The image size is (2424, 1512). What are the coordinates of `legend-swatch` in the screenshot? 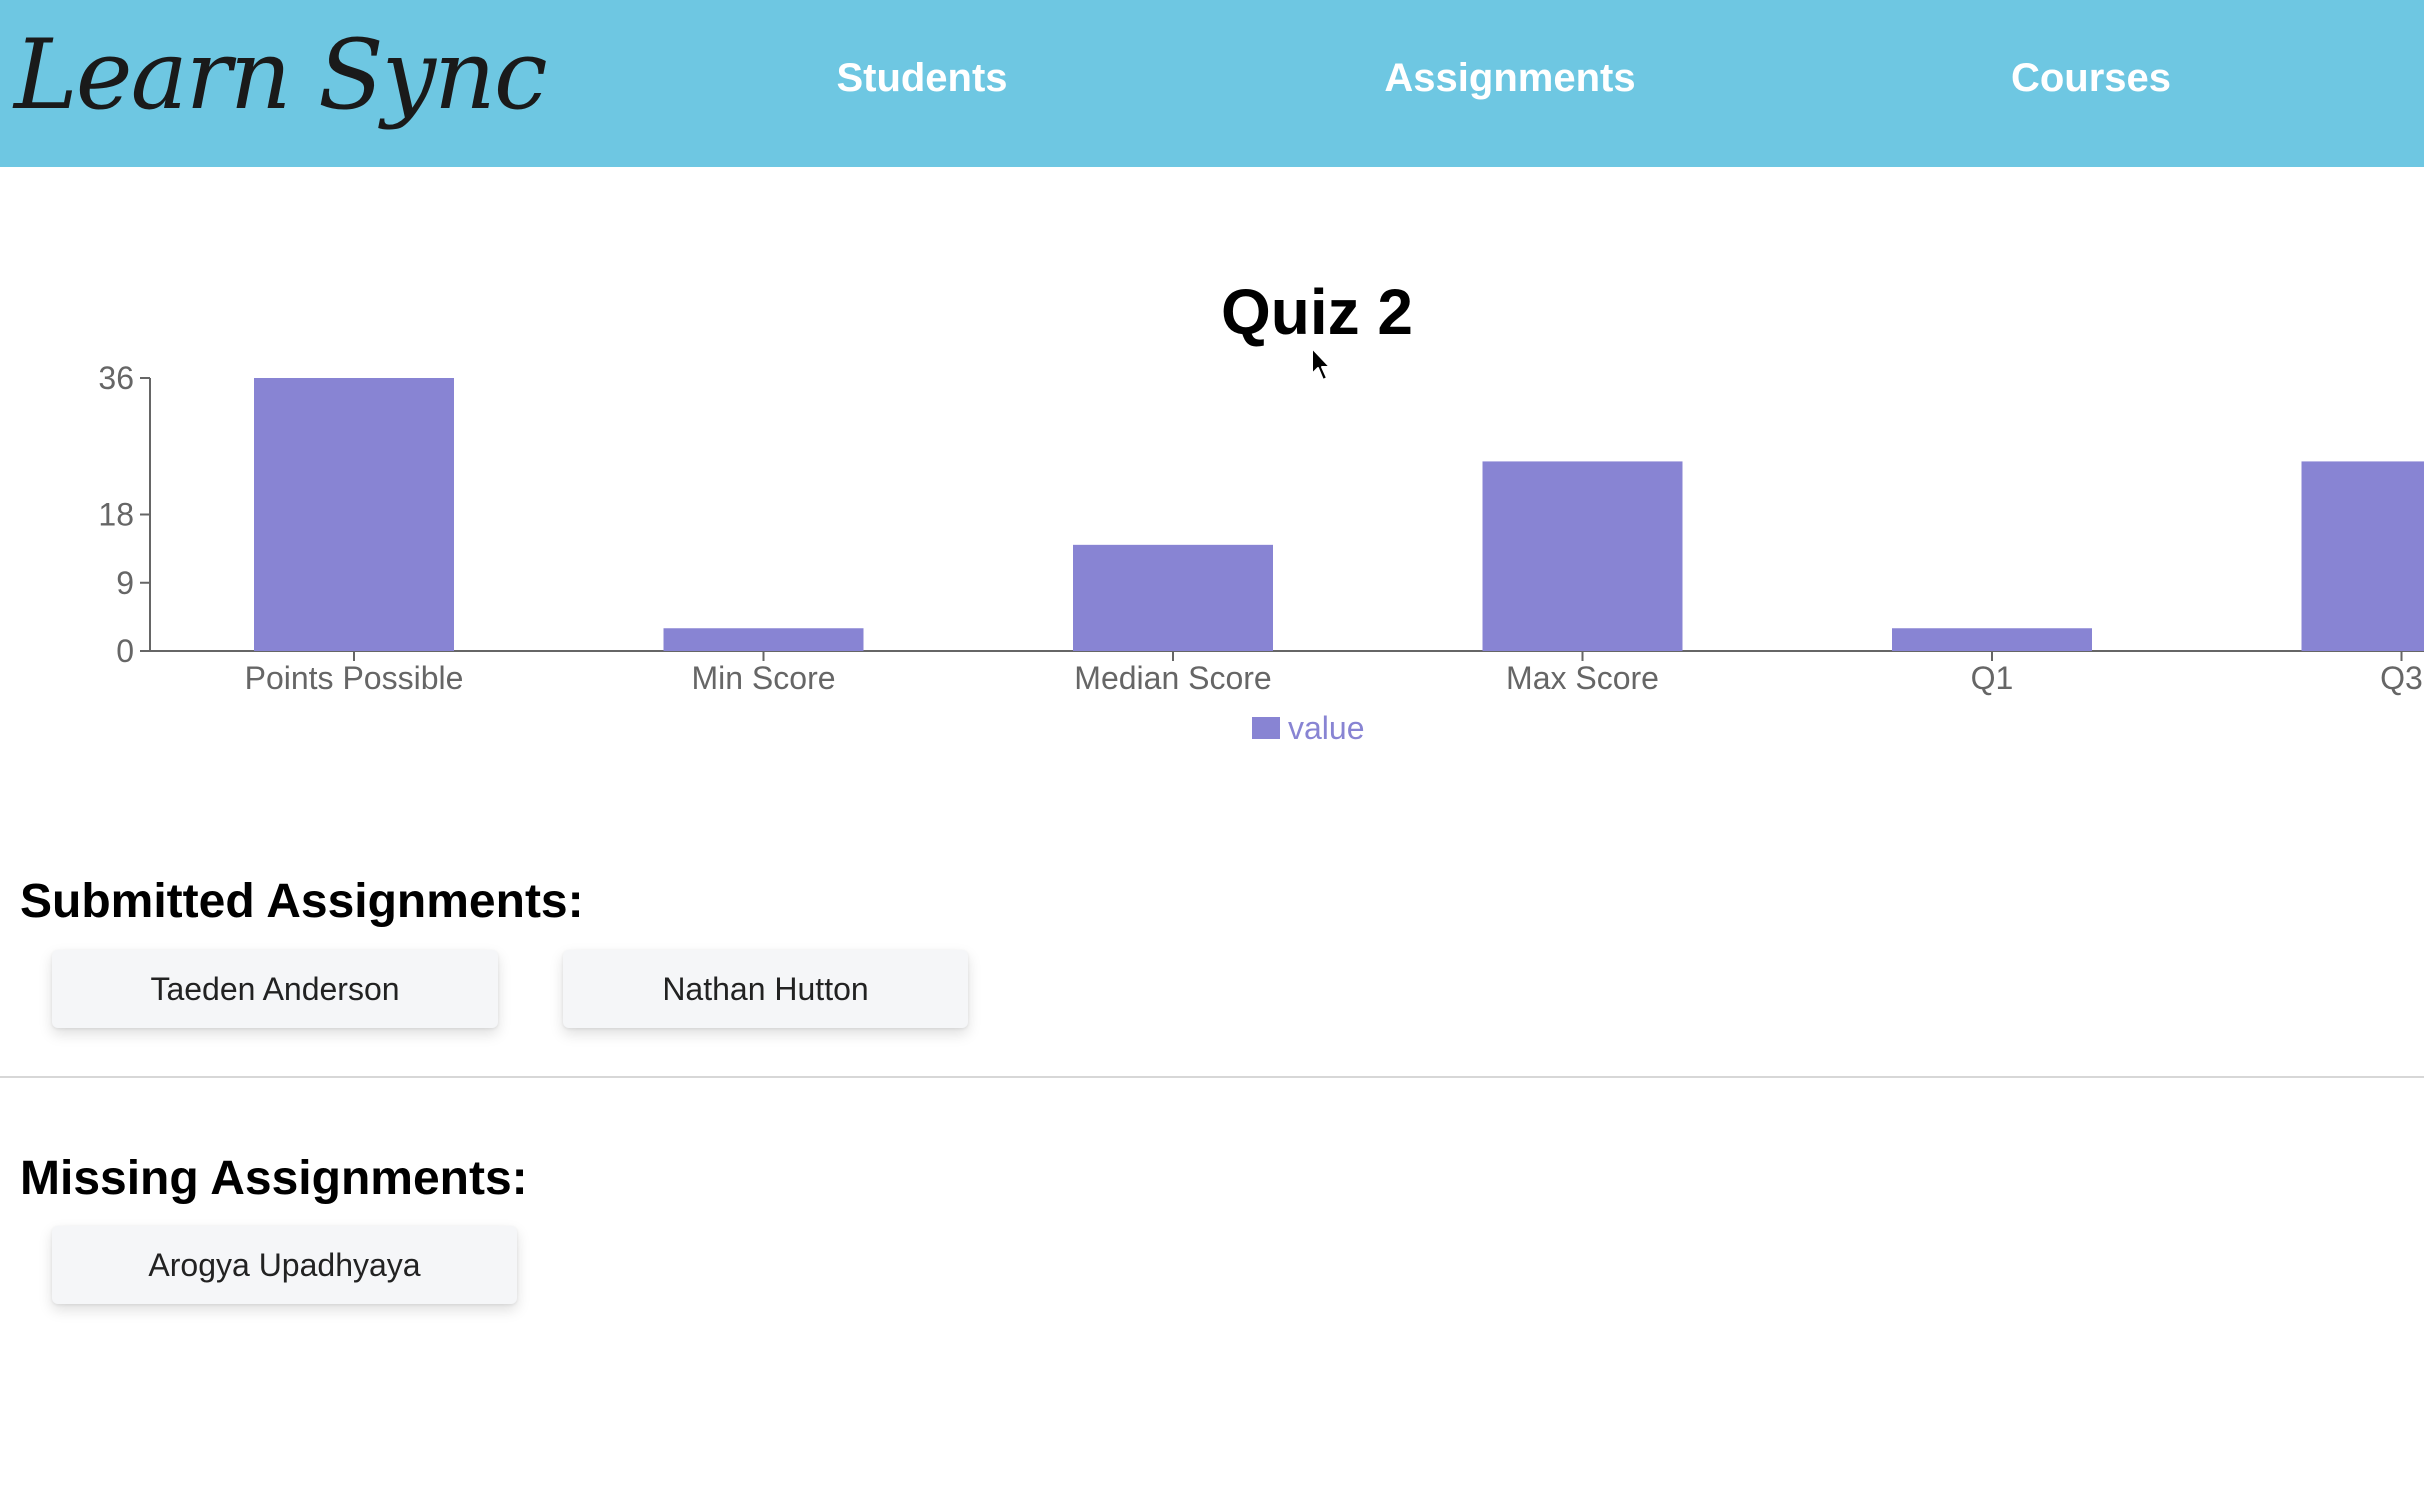 It's located at (1266, 728).